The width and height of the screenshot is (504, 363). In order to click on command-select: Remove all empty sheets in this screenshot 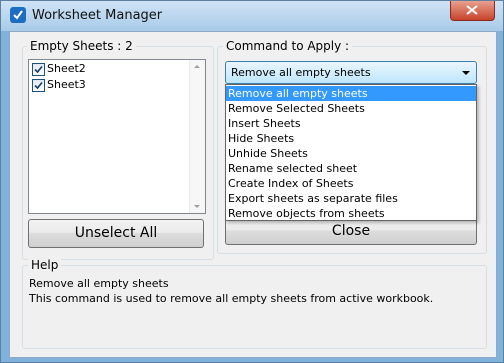, I will do `click(351, 72)`.